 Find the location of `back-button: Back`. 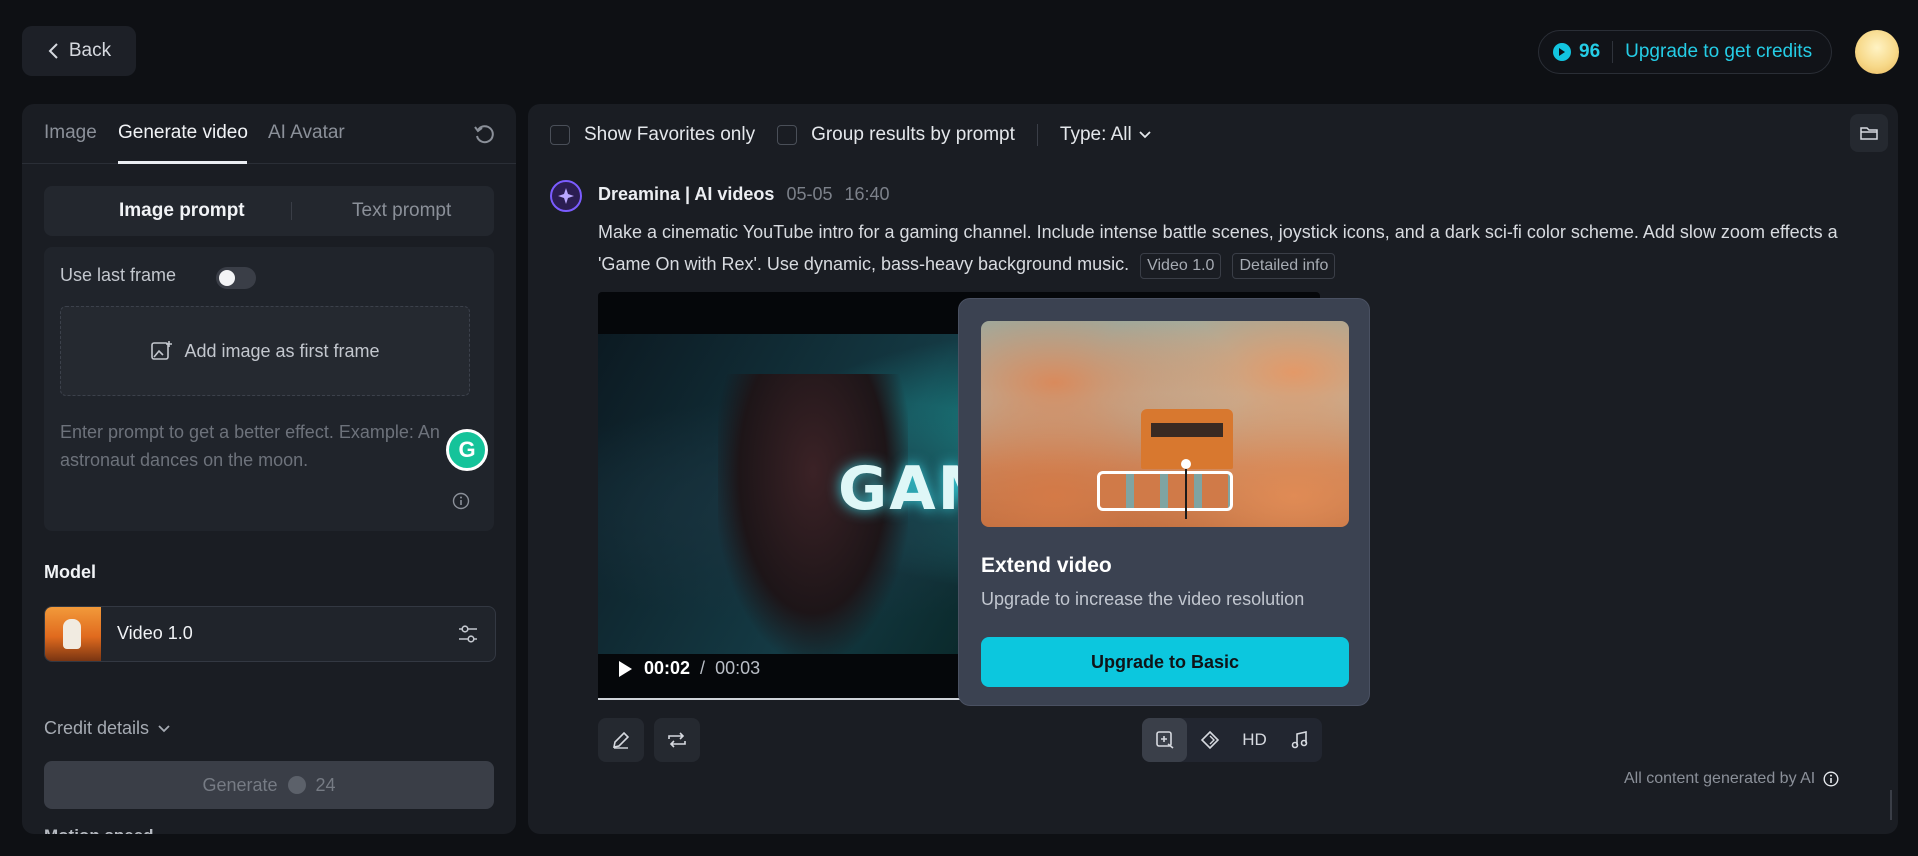

back-button: Back is located at coordinates (79, 51).